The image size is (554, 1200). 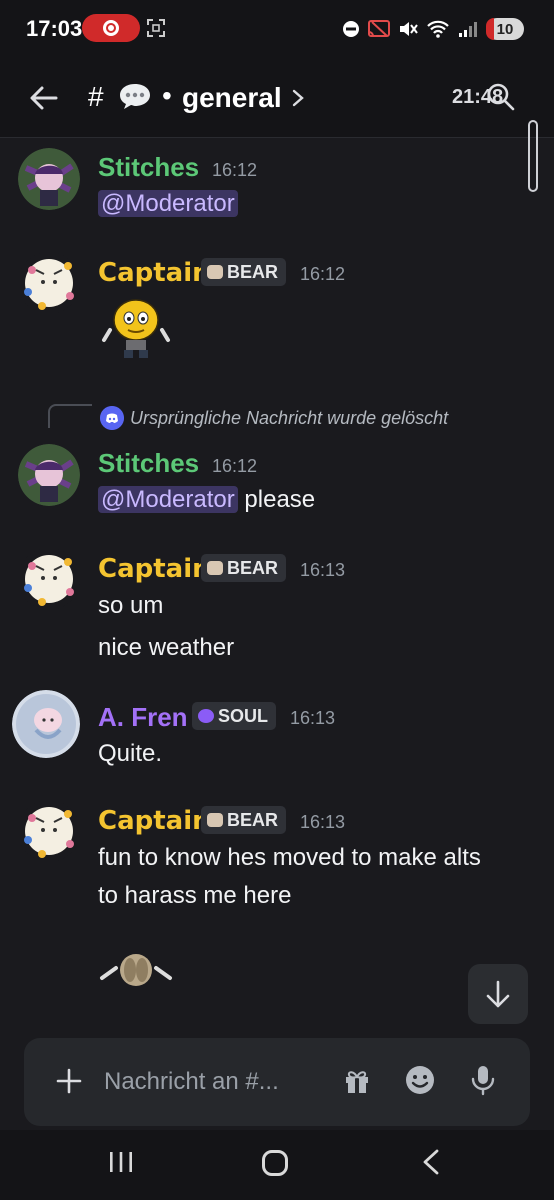 What do you see at coordinates (54, 28) in the screenshot?
I see `status-time: 17:03` at bounding box center [54, 28].